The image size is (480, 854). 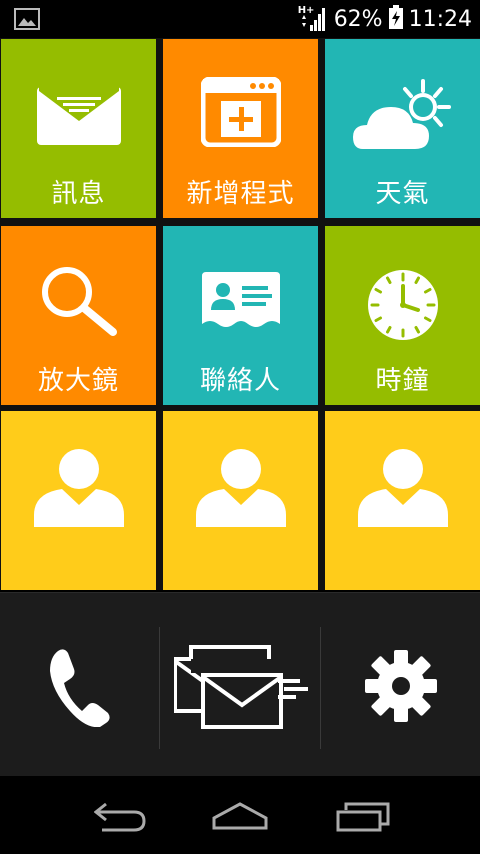 I want to click on tile-contacts: 聯絡人, so click(x=240, y=315).